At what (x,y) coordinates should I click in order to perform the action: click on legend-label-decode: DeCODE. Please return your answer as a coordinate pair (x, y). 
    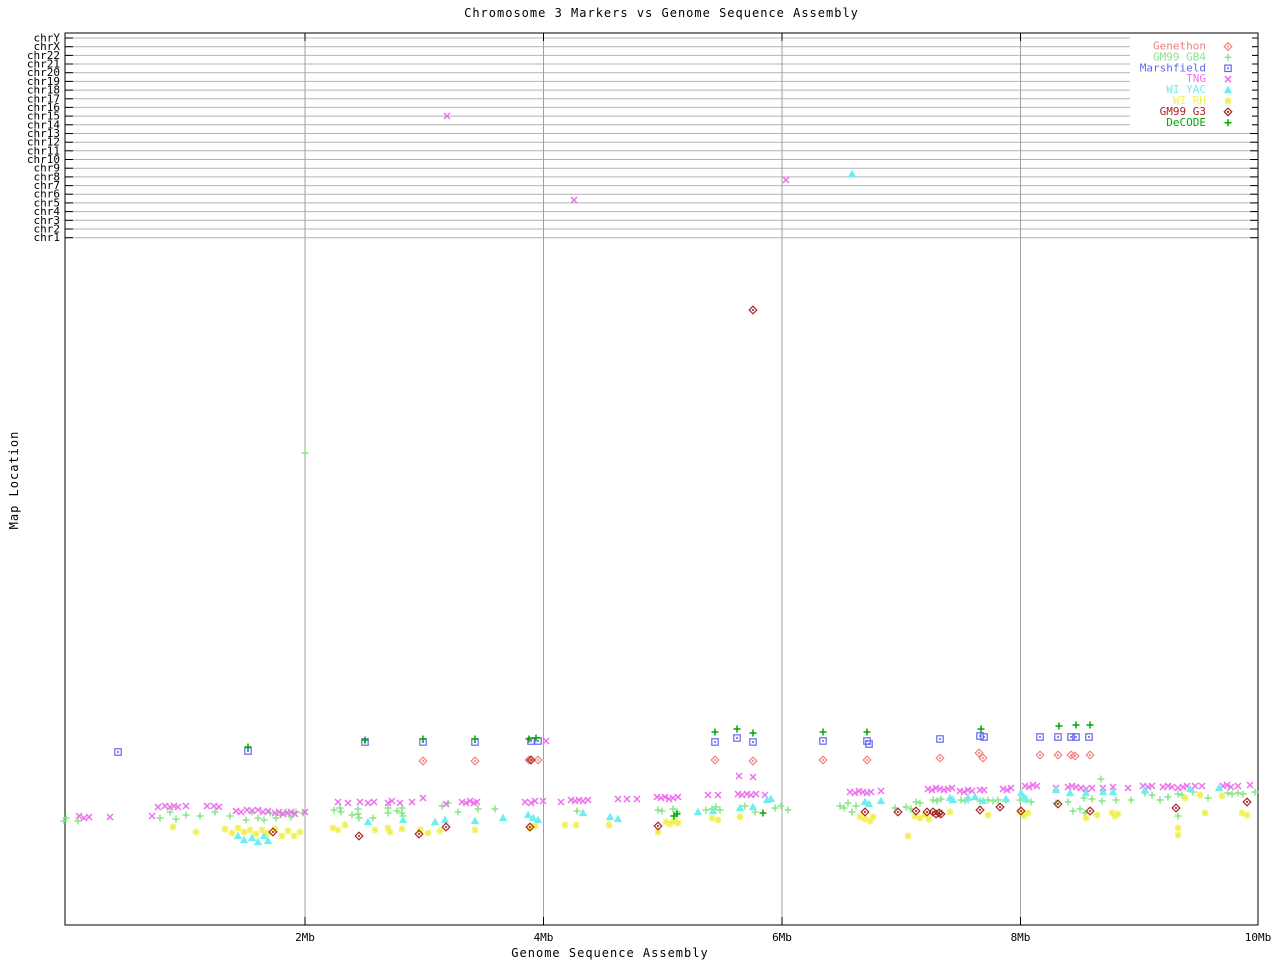
    Looking at the image, I should click on (1186, 122).